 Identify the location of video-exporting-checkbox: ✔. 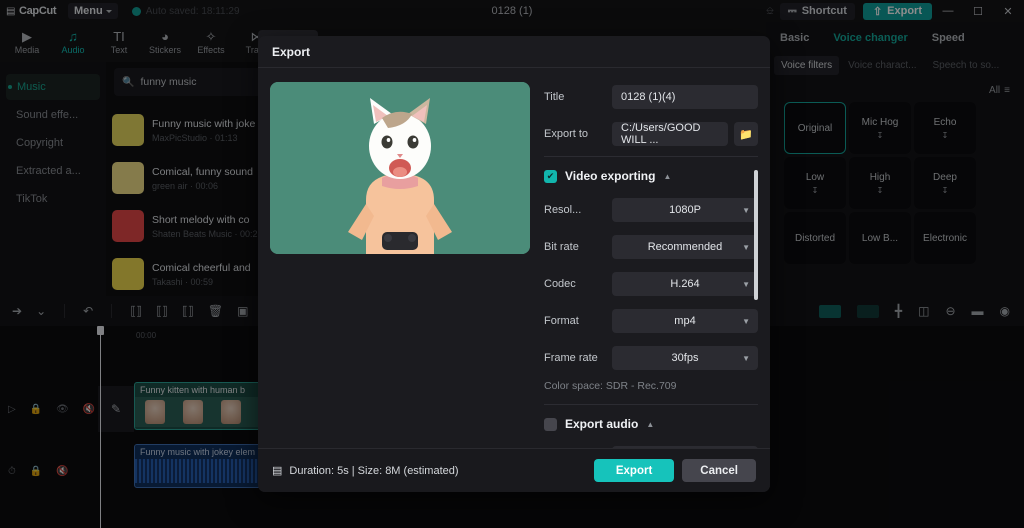
(550, 176).